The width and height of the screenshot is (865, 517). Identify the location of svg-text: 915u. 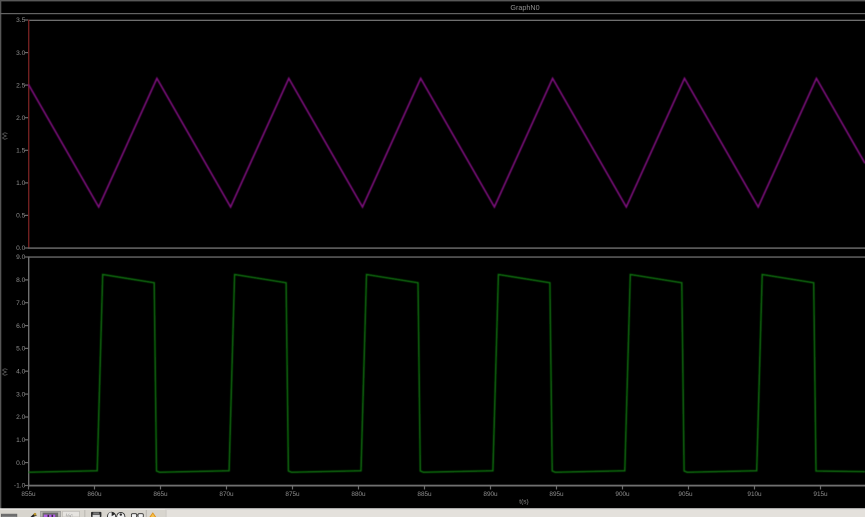
(820, 494).